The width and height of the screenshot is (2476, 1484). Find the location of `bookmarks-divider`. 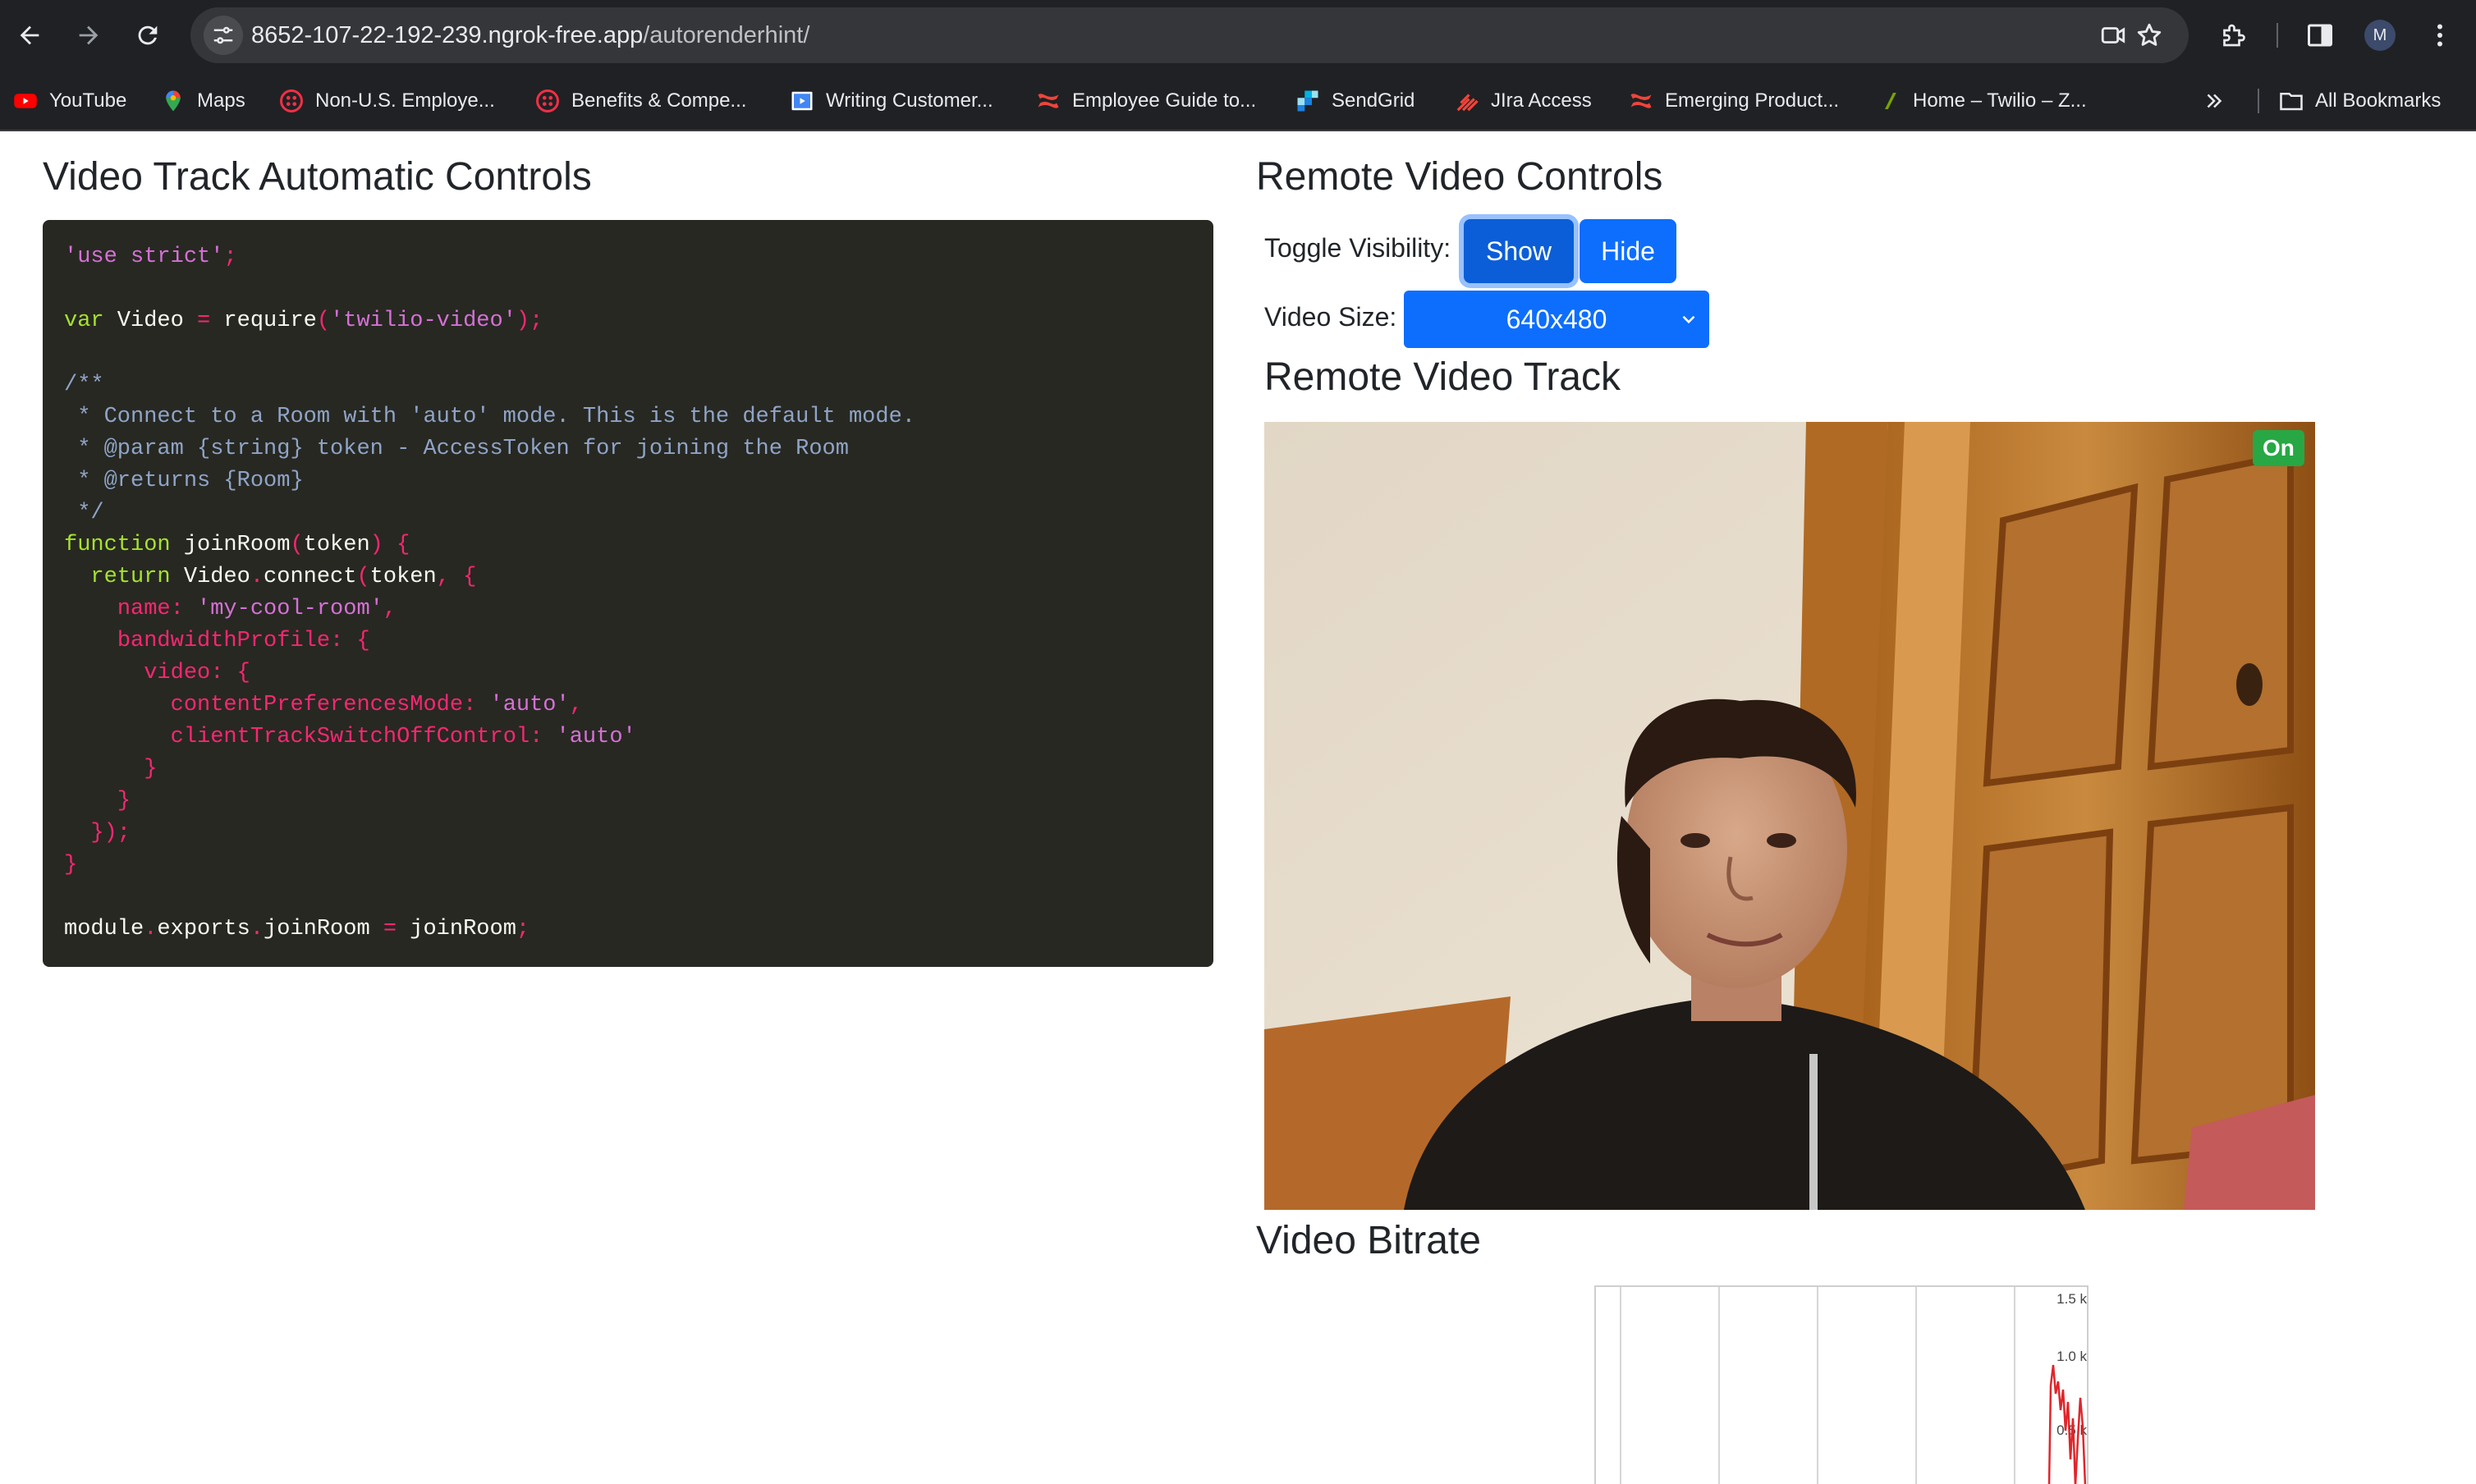

bookmarks-divider is located at coordinates (2258, 101).